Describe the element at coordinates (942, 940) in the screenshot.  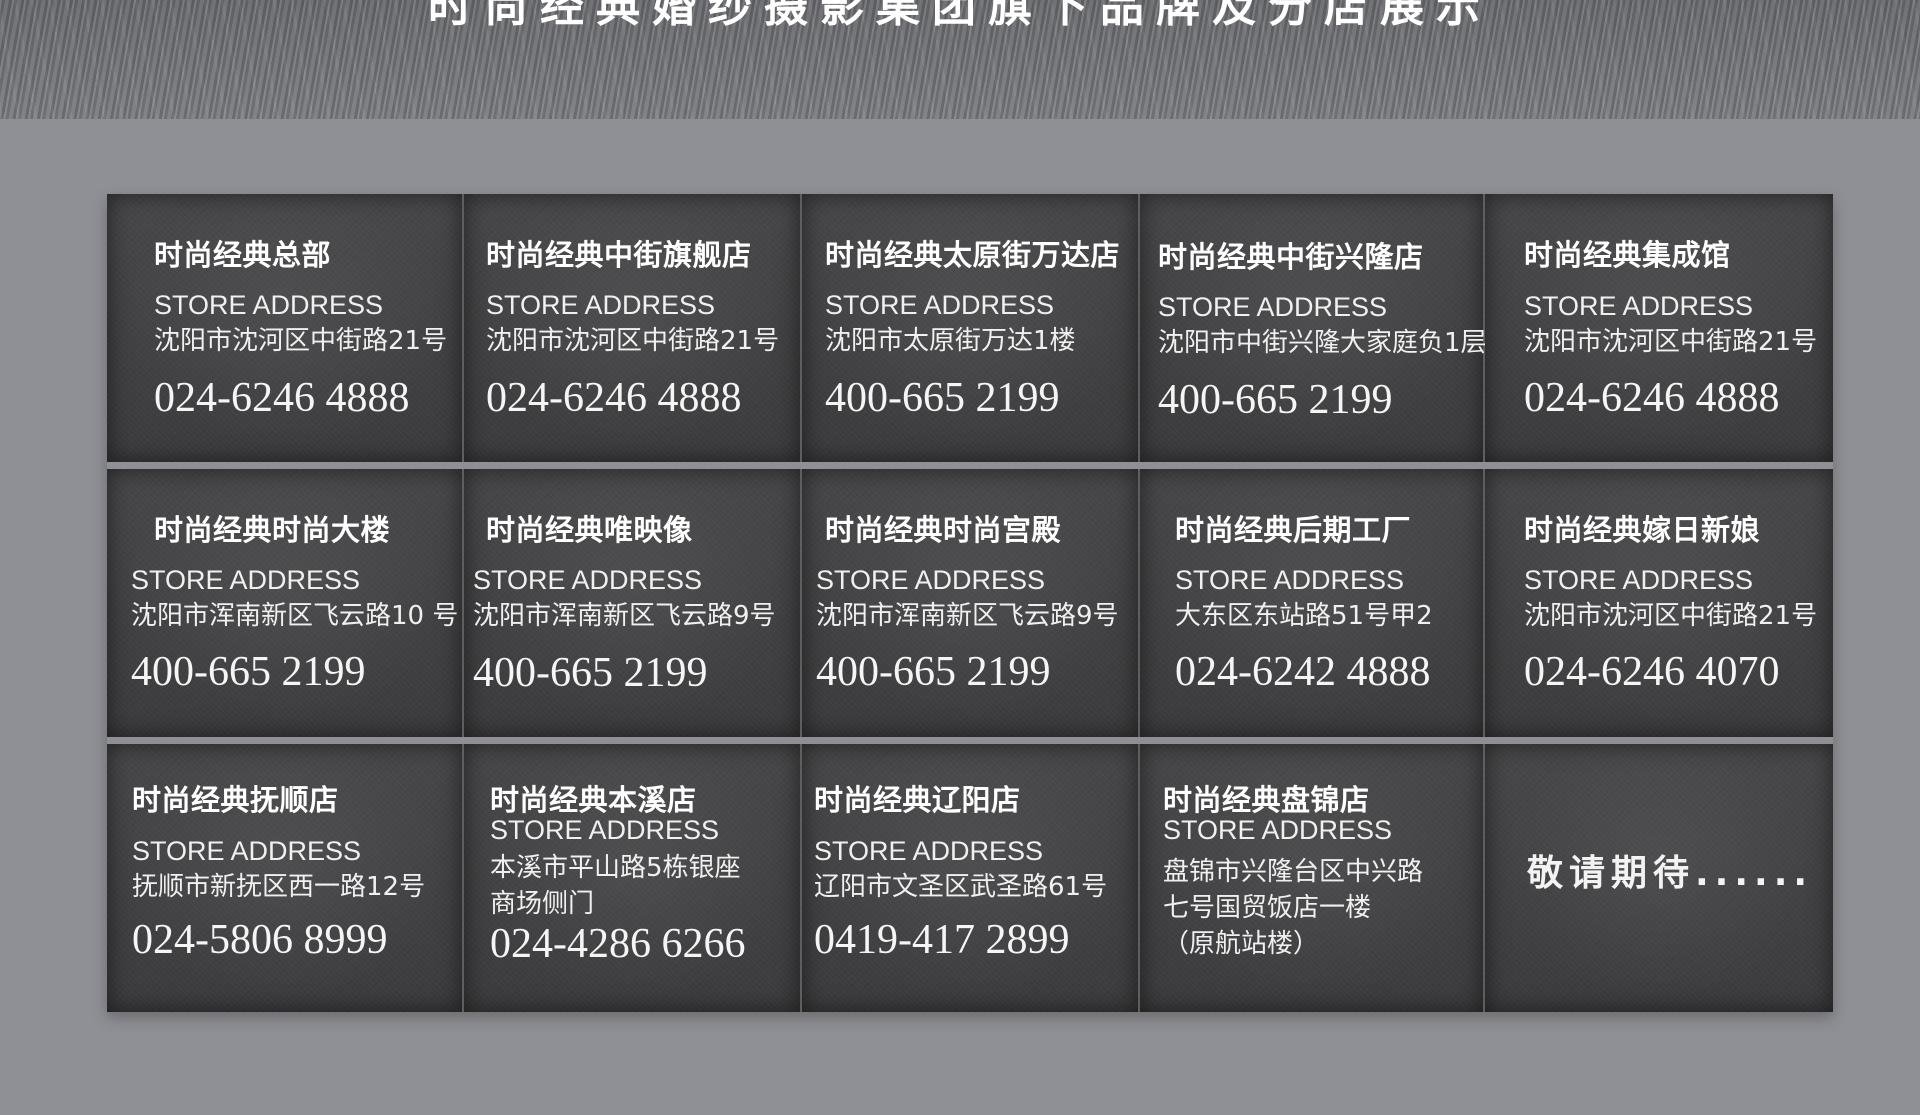
I see `store-phone: 0419-417 2899` at that location.